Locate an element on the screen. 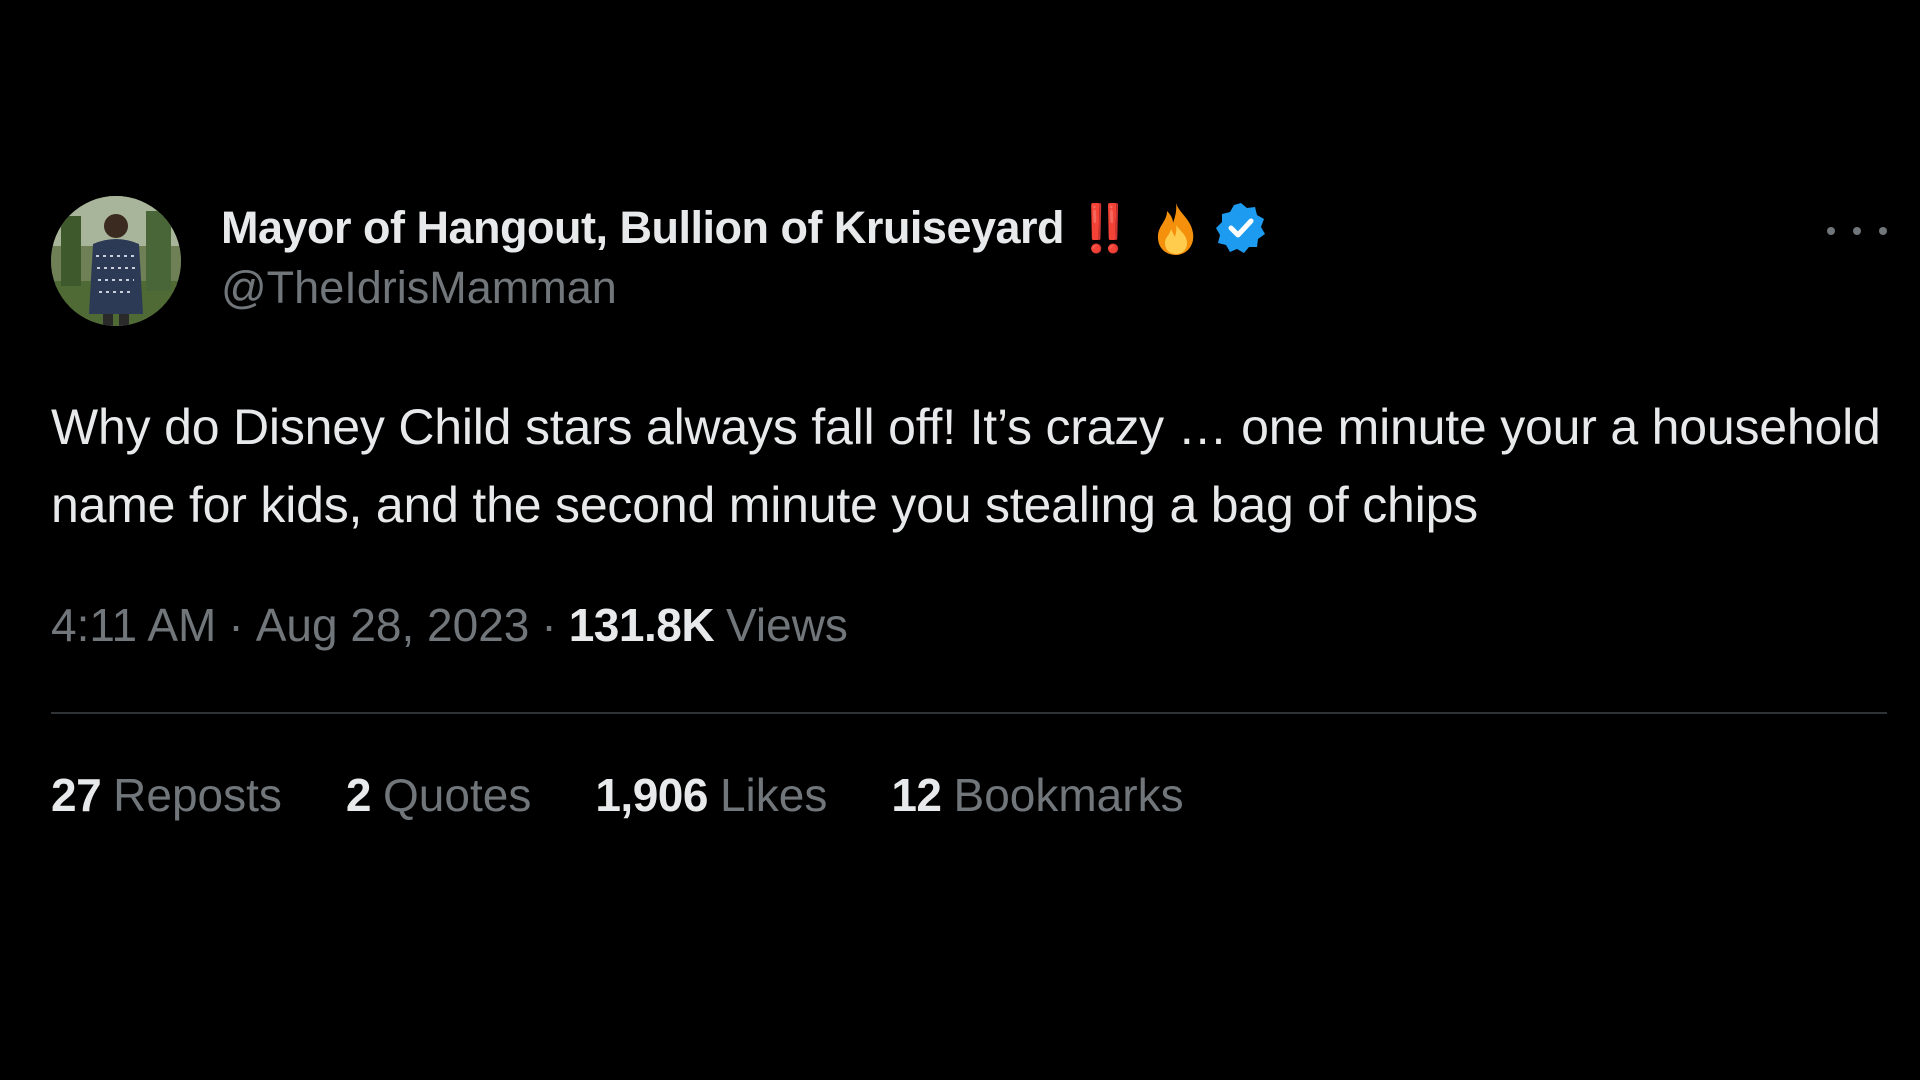 This screenshot has width=1920, height=1080. engagement-stats: 27 Reposts 2 Quotes 1,906 Likes 12 Bookmarks is located at coordinates (969, 795).